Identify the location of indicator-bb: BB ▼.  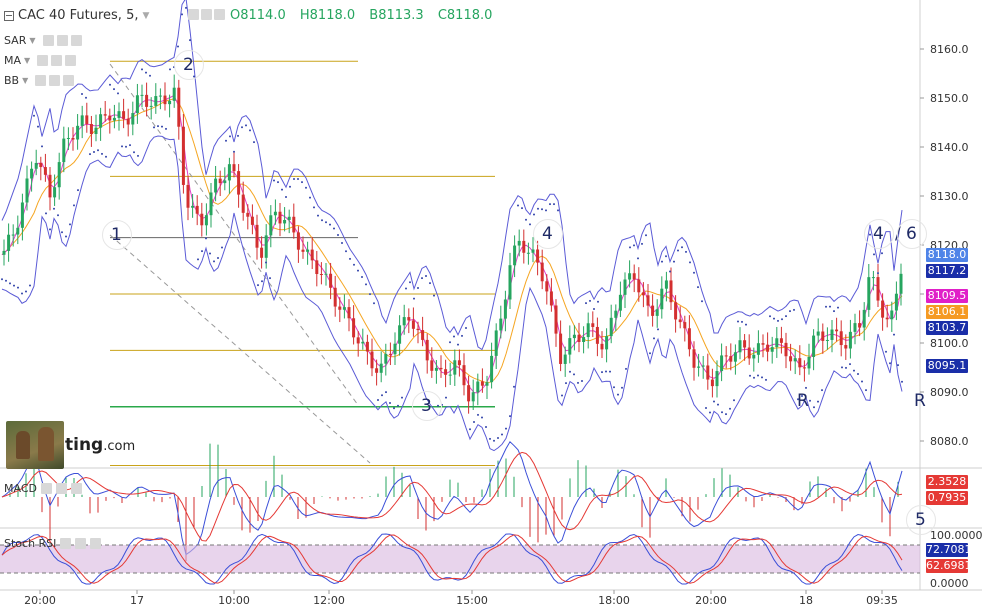
(39, 80).